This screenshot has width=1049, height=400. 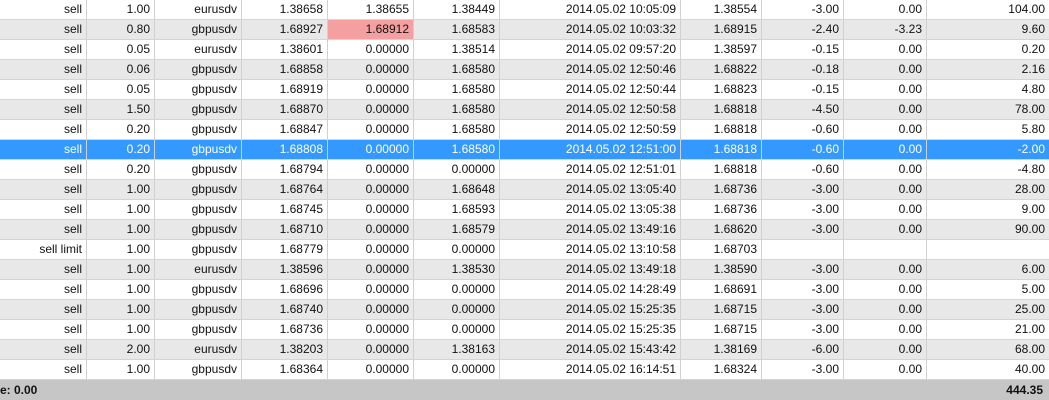 What do you see at coordinates (121, 69) in the screenshot?
I see `volume-cell: 0.06` at bounding box center [121, 69].